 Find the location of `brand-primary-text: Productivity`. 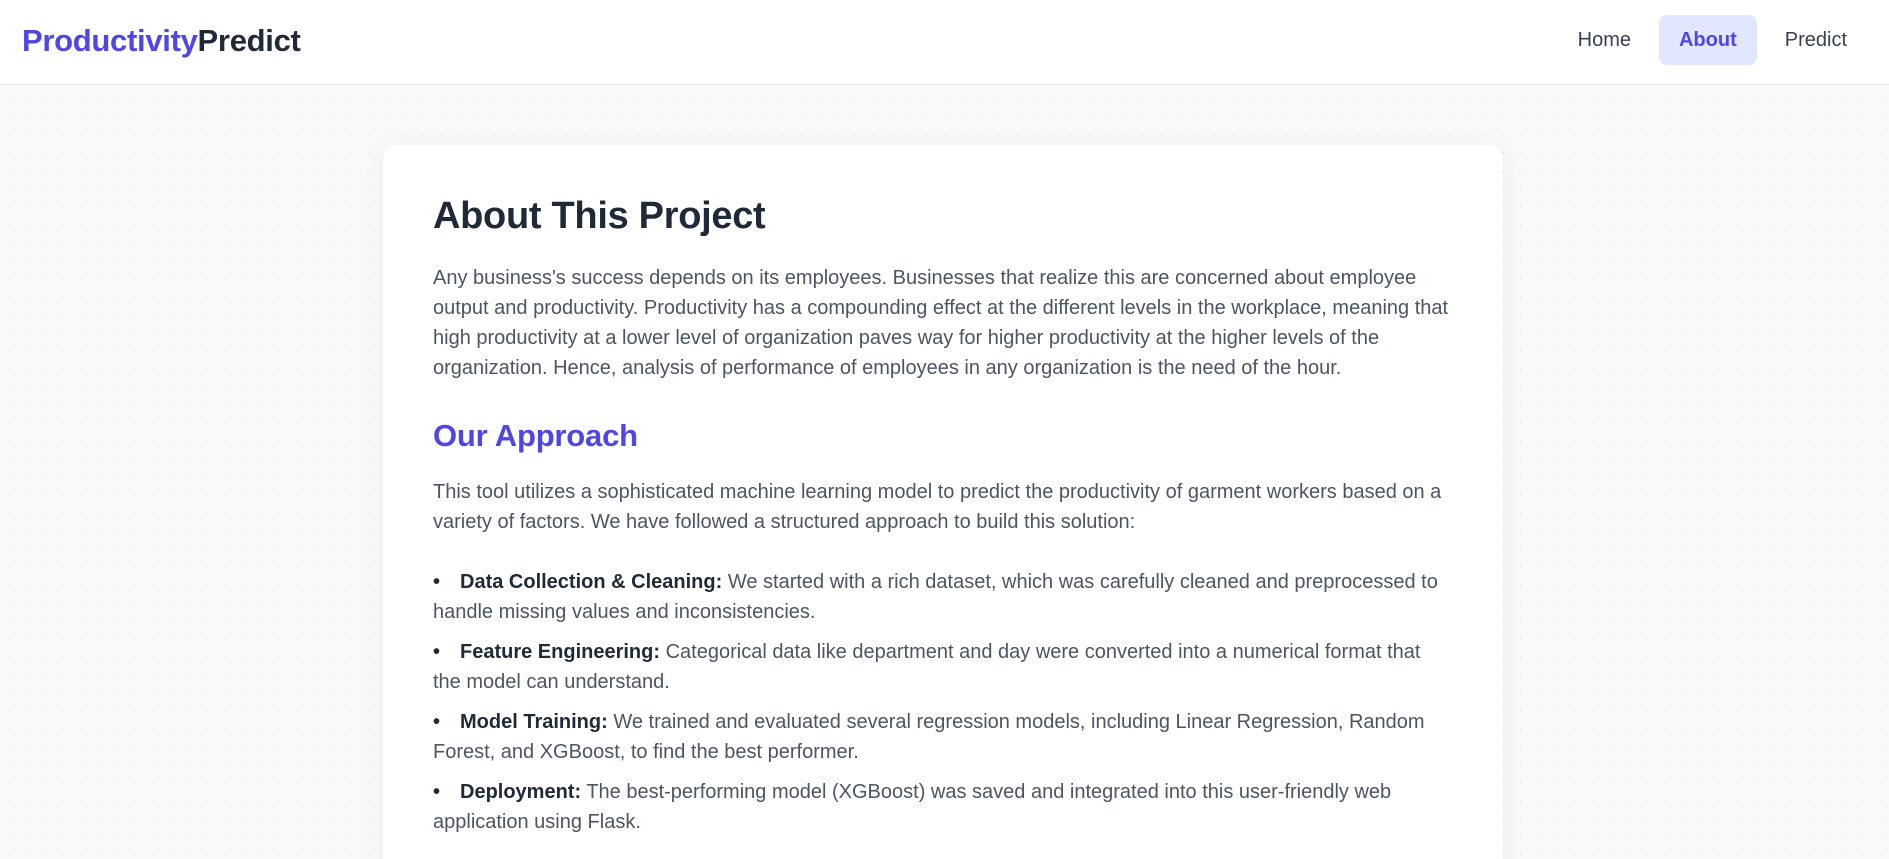

brand-primary-text: Productivity is located at coordinates (110, 40).